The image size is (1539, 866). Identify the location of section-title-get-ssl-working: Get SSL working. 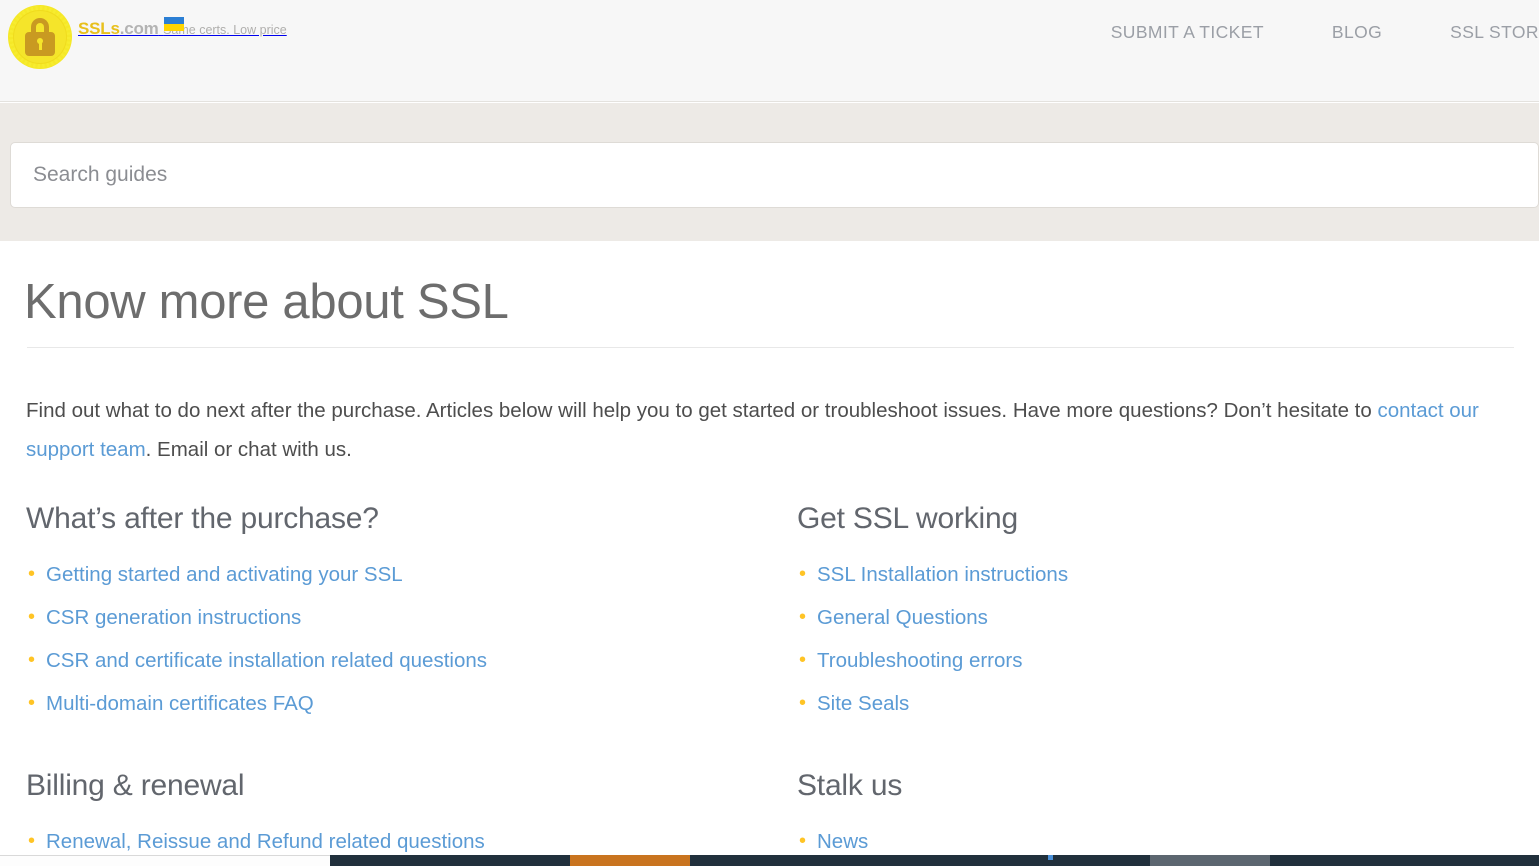
(907, 518).